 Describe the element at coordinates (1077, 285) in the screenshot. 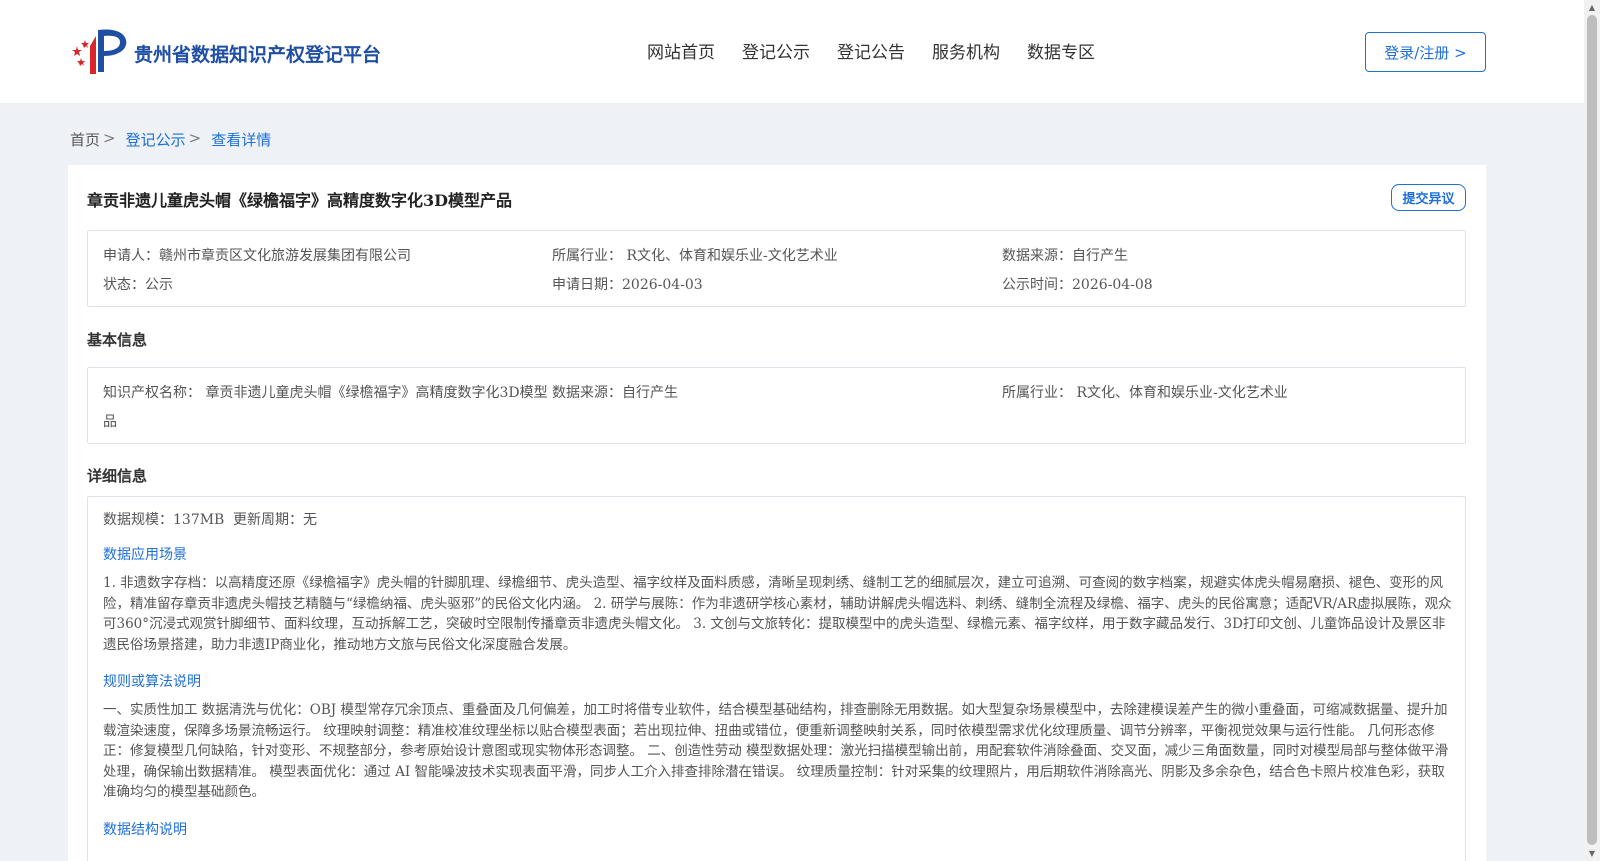

I see `publish-date: 公示时间：2026-04-08` at that location.